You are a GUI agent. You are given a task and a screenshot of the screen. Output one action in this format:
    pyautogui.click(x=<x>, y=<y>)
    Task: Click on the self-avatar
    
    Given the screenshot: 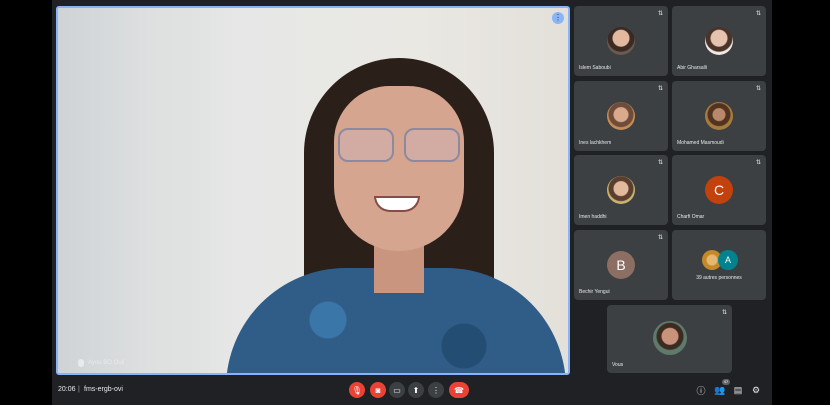 What is the action you would take?
    pyautogui.click(x=669, y=338)
    